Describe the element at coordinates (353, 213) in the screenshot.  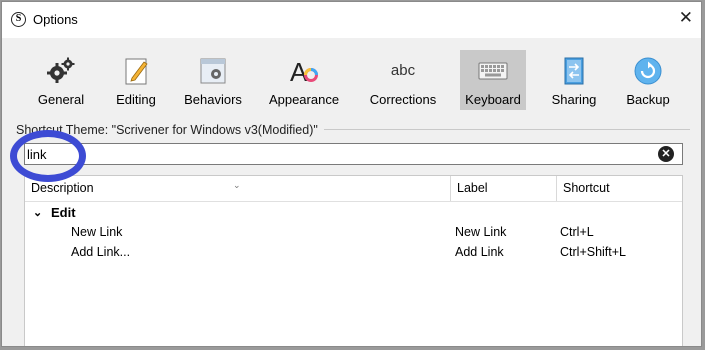
I see `group-row-edit: ⌄ Edit` at that location.